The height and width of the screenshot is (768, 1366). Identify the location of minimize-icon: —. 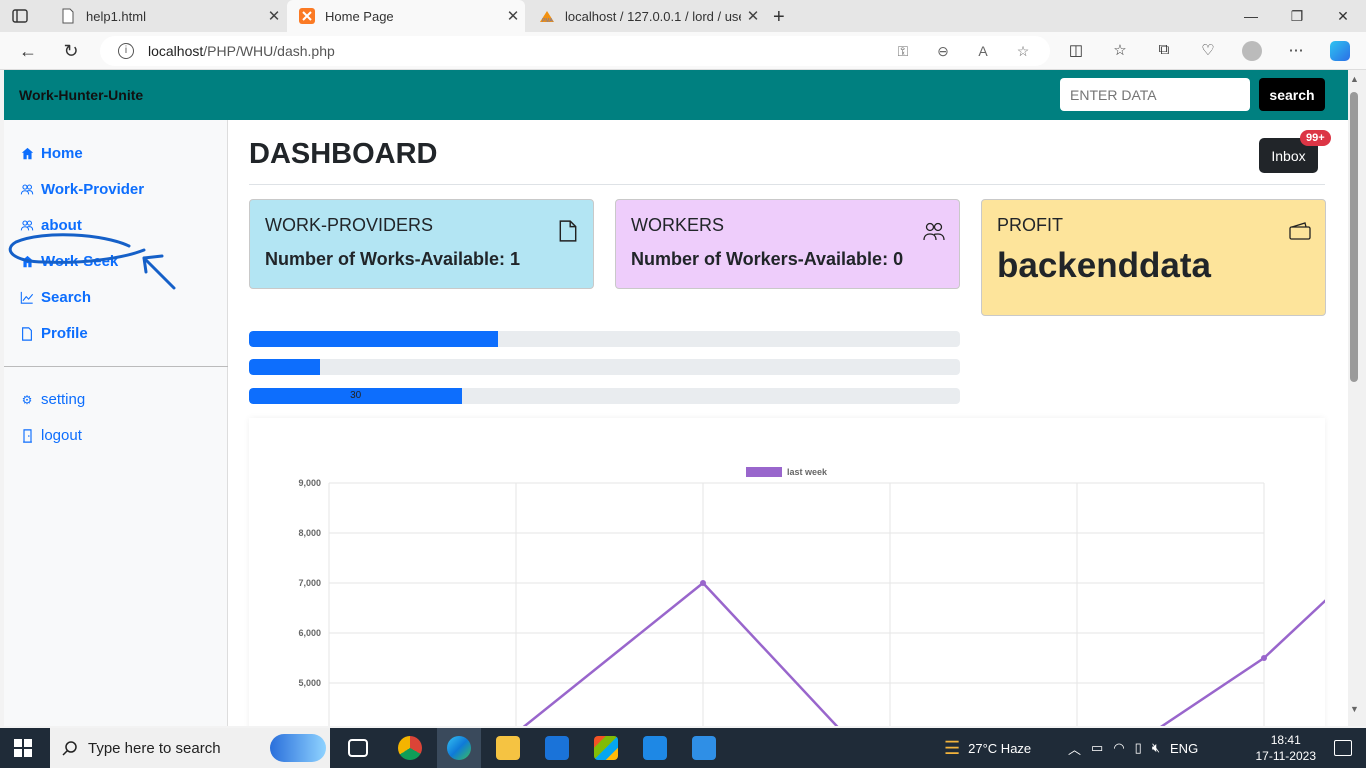
(1251, 16).